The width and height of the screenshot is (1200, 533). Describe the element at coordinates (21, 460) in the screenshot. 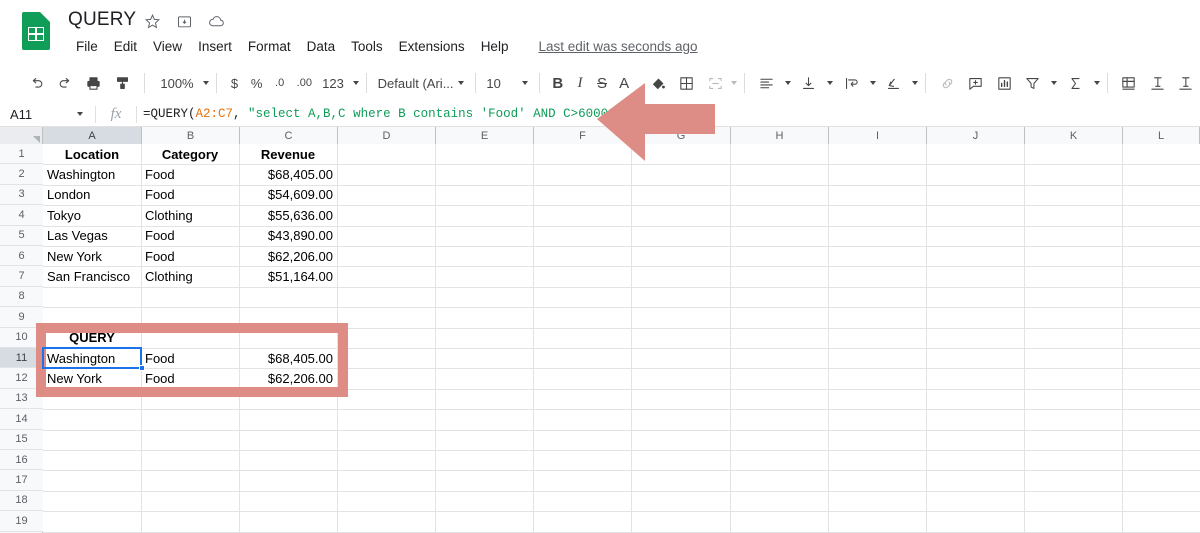

I see `row-header-16: 16` at that location.